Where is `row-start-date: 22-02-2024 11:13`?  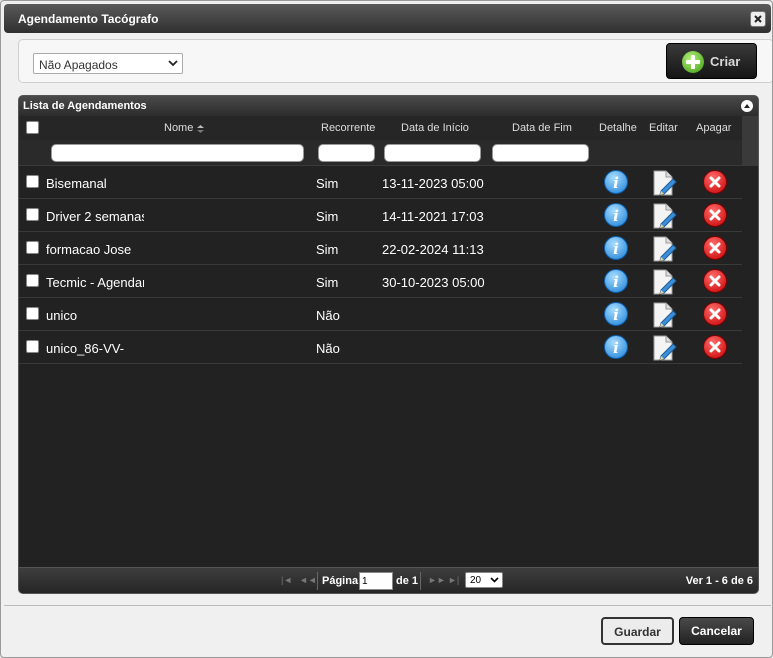 row-start-date: 22-02-2024 11:13 is located at coordinates (433, 249).